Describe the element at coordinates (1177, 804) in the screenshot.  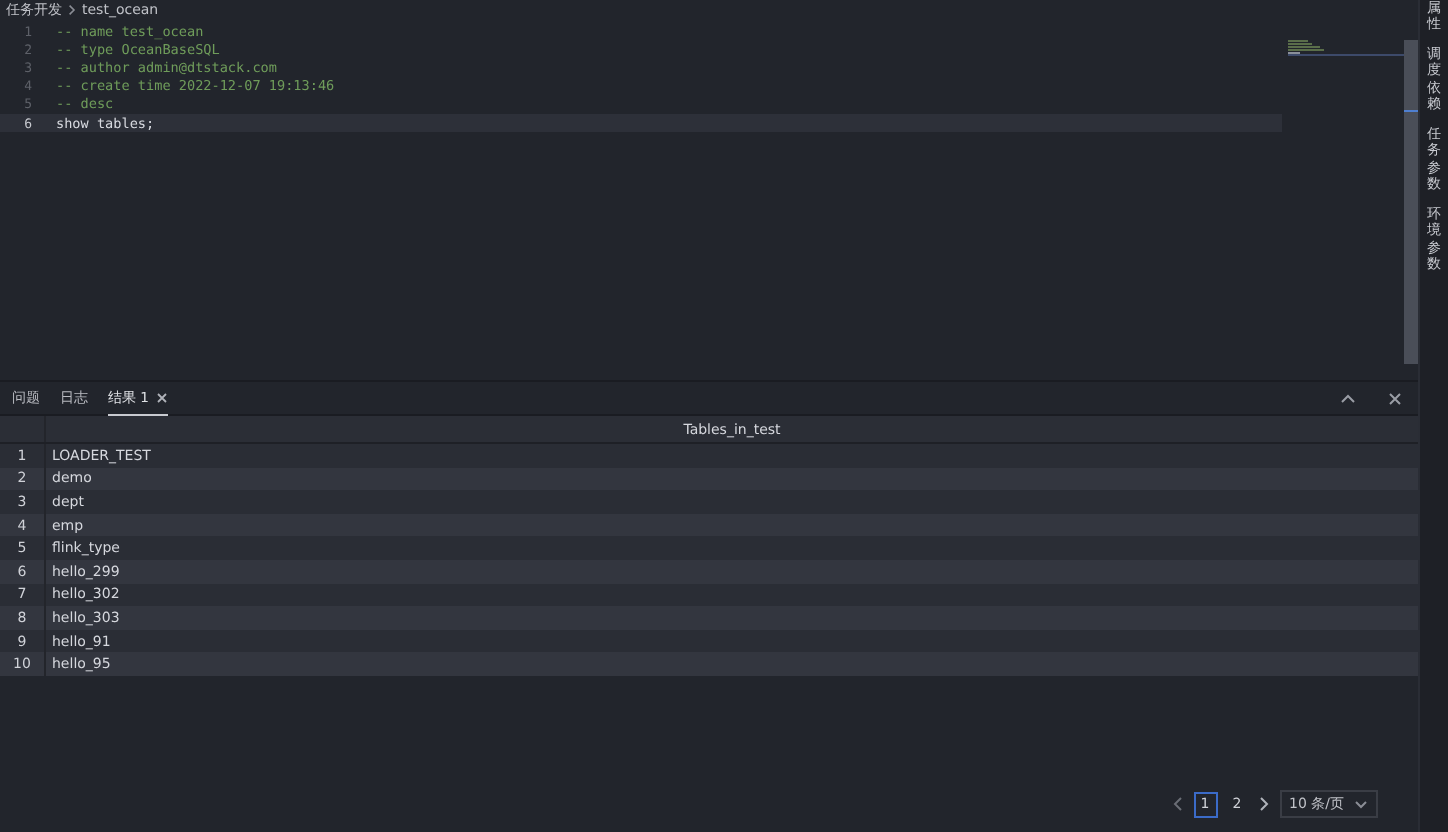
I see `chevron-left-icon` at that location.